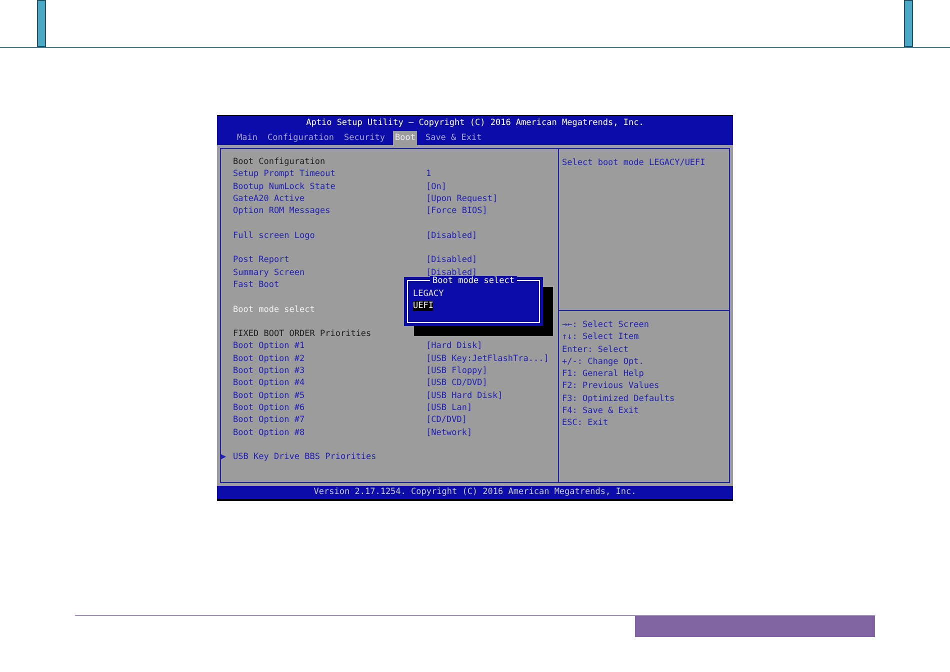 The width and height of the screenshot is (950, 672). What do you see at coordinates (329, 272) in the screenshot?
I see `setting-label: Summary Screen` at bounding box center [329, 272].